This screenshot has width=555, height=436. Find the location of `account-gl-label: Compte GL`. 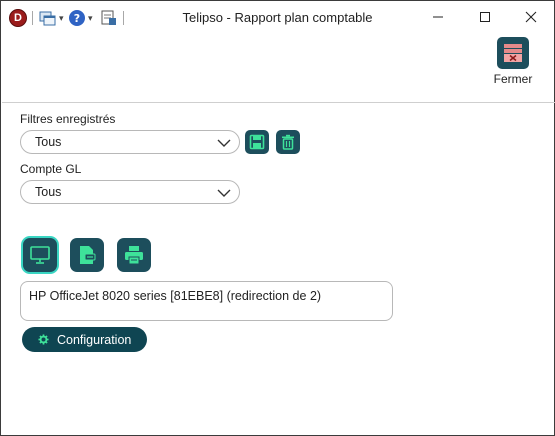

account-gl-label: Compte GL is located at coordinates (51, 169).